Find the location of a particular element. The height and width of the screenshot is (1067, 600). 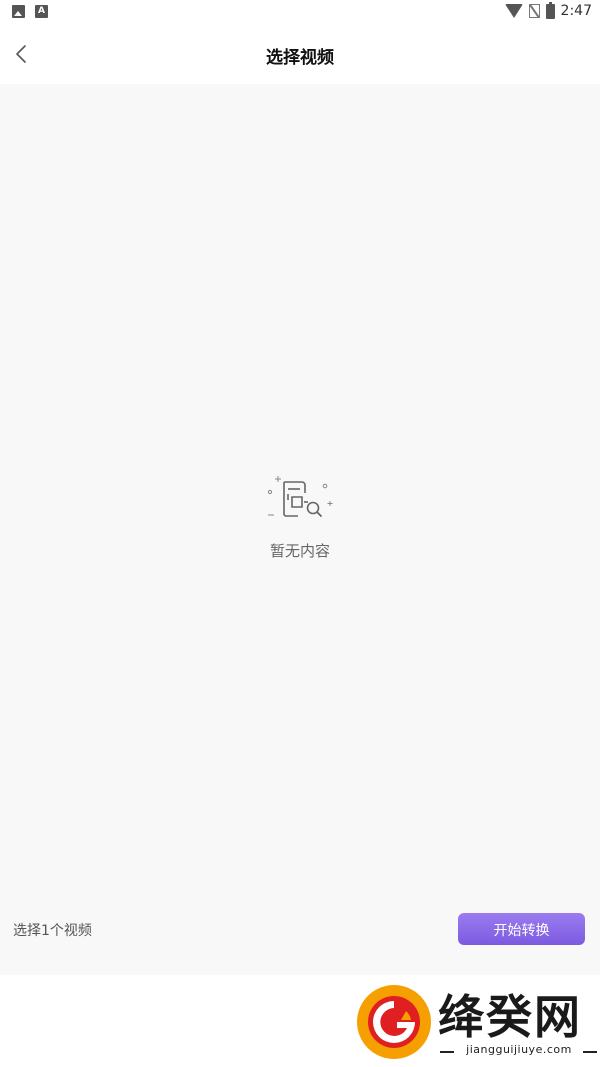

watermark: 绛癸网 jiangguijiuye.com is located at coordinates (475, 1021).